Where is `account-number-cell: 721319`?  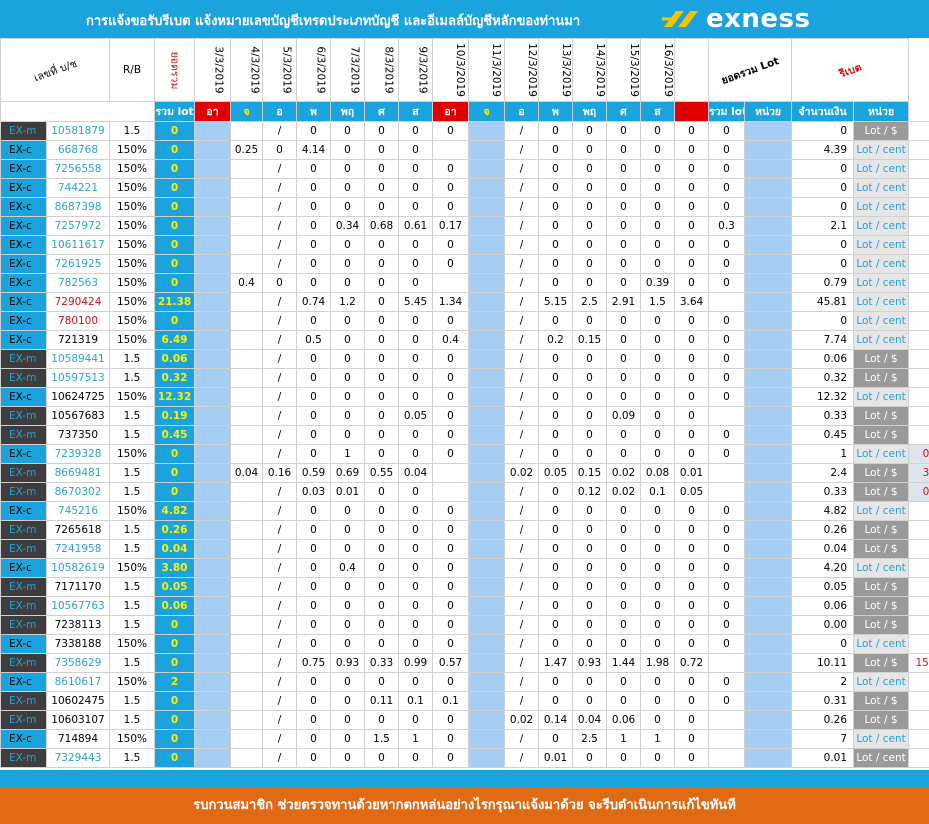
account-number-cell: 721319 is located at coordinates (78, 340).